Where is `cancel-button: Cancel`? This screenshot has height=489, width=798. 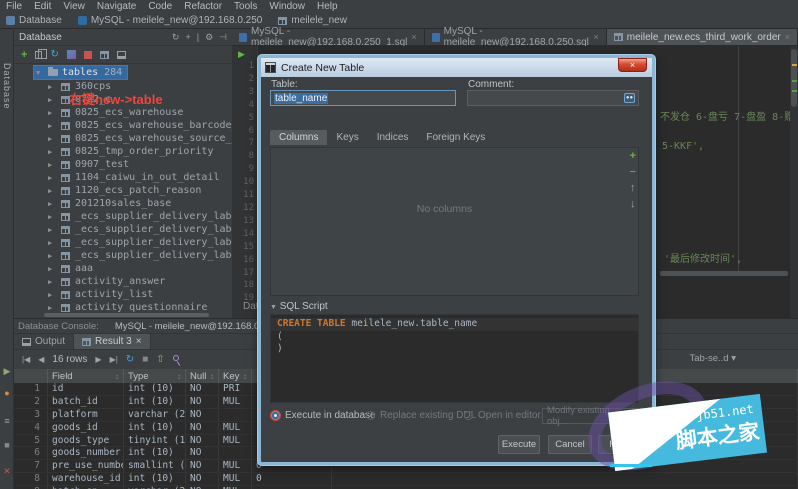
cancel-button: Cancel is located at coordinates (570, 444).